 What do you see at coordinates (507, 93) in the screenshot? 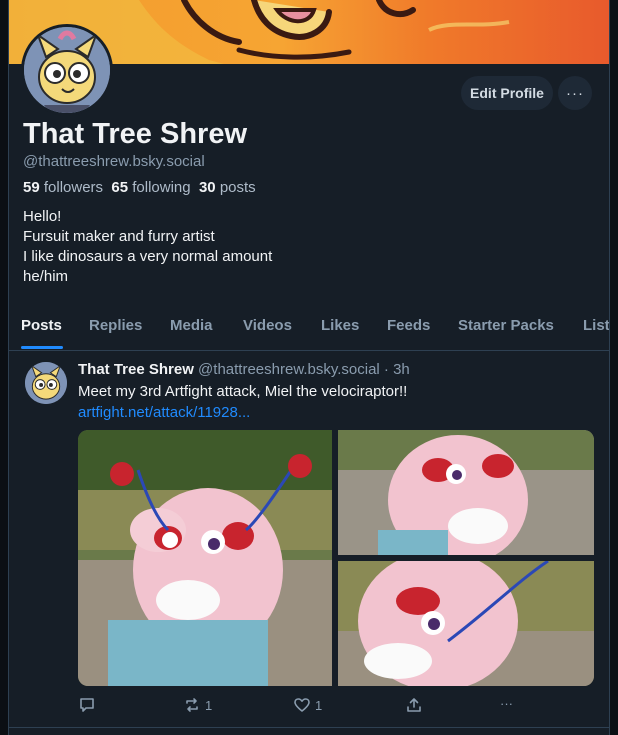
I see `edit-profile-button: Edit Profile` at bounding box center [507, 93].